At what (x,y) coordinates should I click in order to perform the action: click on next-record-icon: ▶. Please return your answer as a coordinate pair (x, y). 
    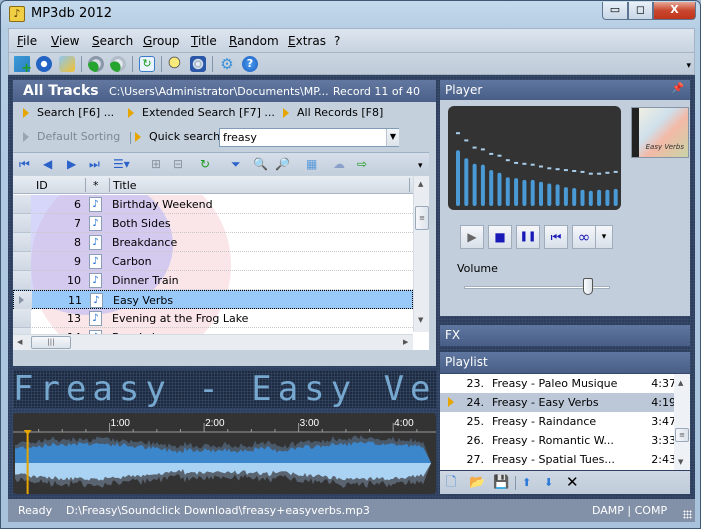
    Looking at the image, I should click on (71, 164).